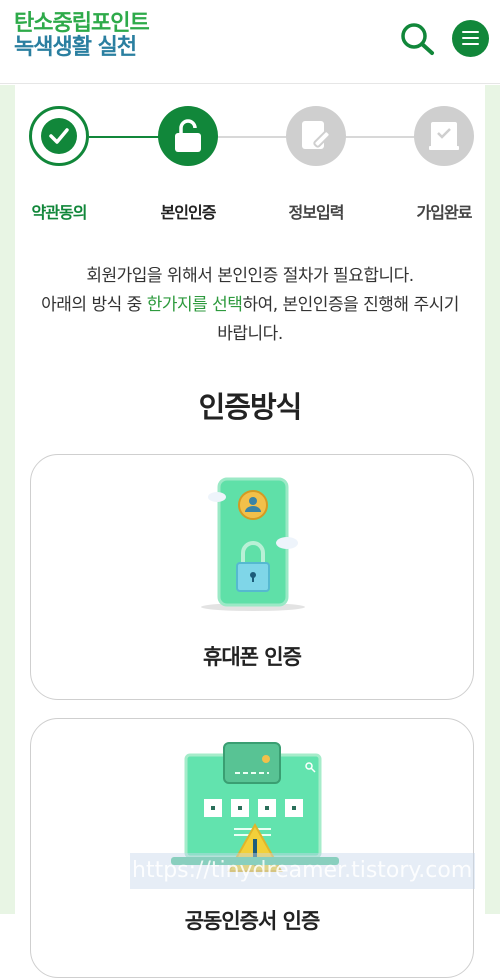 This screenshot has width=500, height=978. What do you see at coordinates (250, 407) in the screenshot?
I see `section-title: 인증방식` at bounding box center [250, 407].